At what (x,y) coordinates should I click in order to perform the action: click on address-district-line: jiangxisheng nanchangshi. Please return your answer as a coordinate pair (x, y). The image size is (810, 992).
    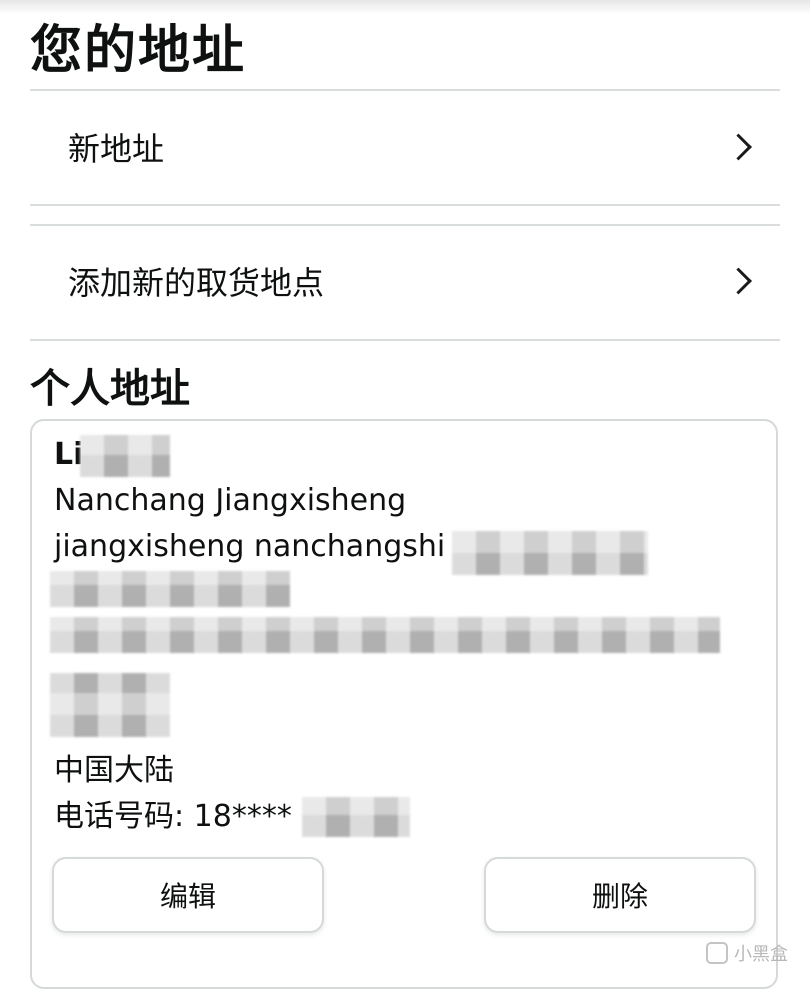
    Looking at the image, I should click on (250, 546).